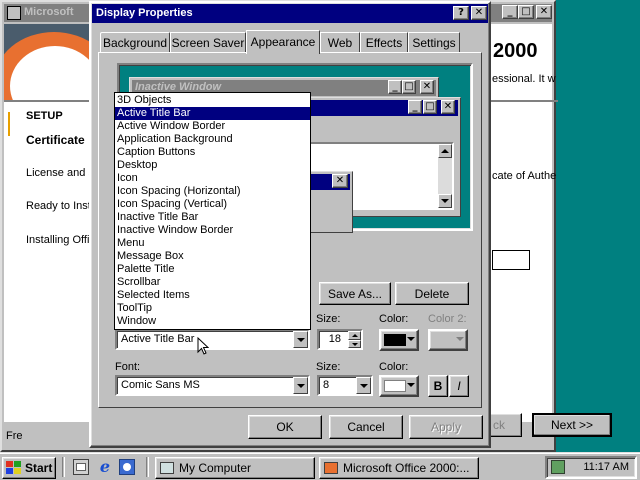  What do you see at coordinates (399, 386) in the screenshot?
I see `font-color-button` at bounding box center [399, 386].